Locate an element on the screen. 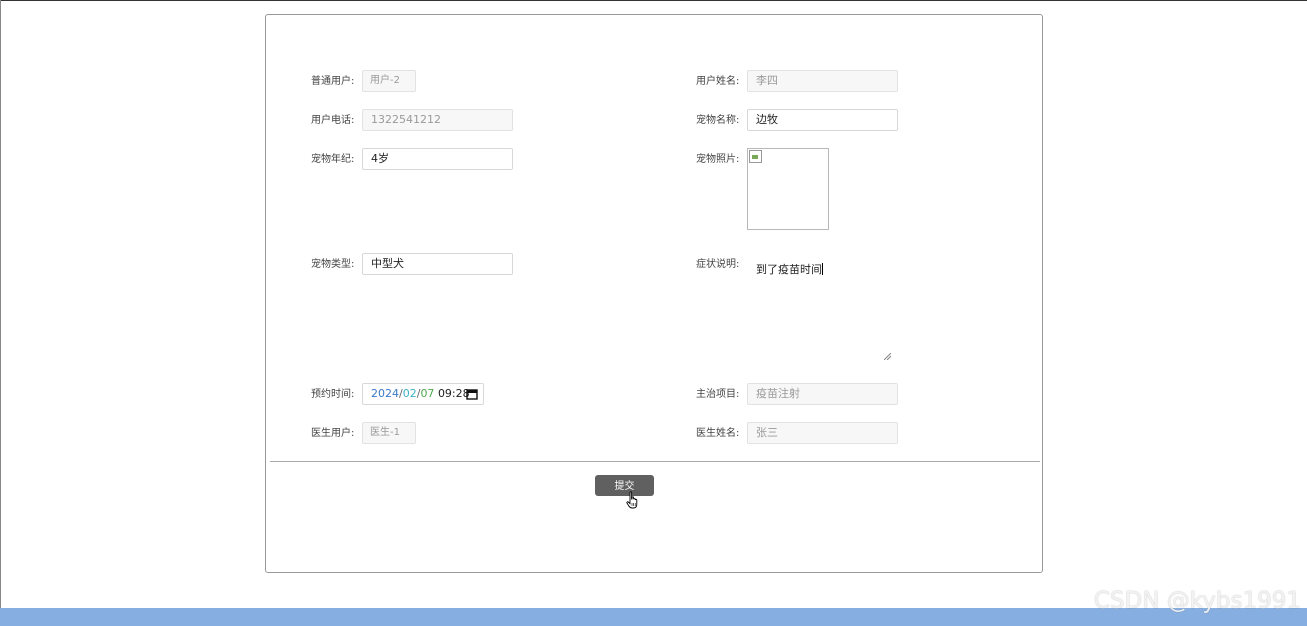 The image size is (1307, 626). date-time: 09:28 is located at coordinates (453, 393).